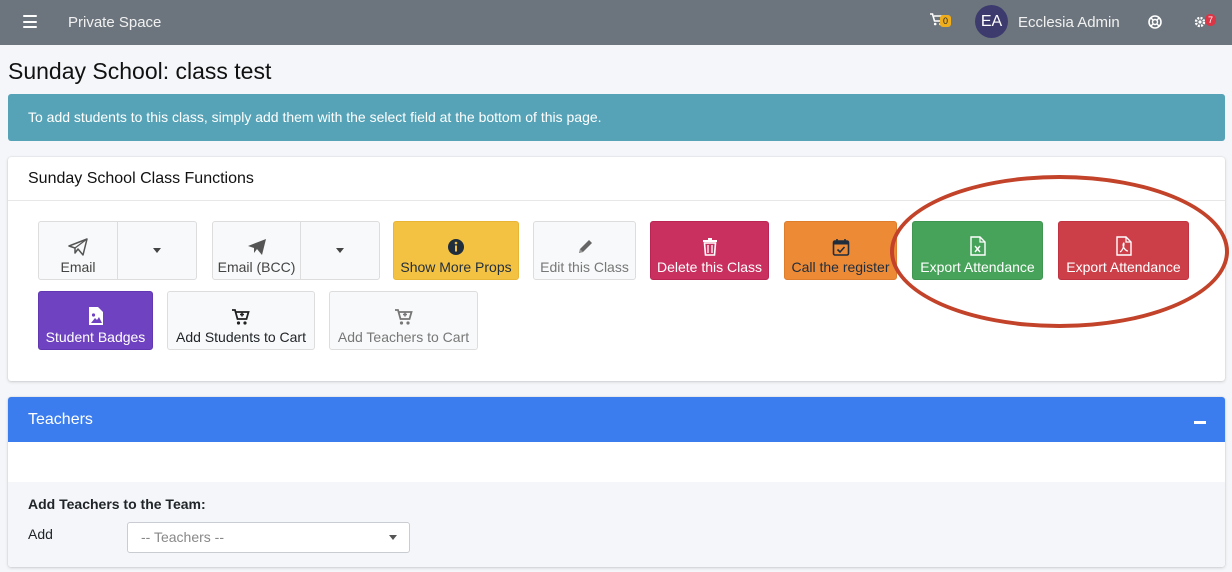  What do you see at coordinates (977, 267) in the screenshot?
I see `export-attendance-excel-label: Export Attendance` at bounding box center [977, 267].